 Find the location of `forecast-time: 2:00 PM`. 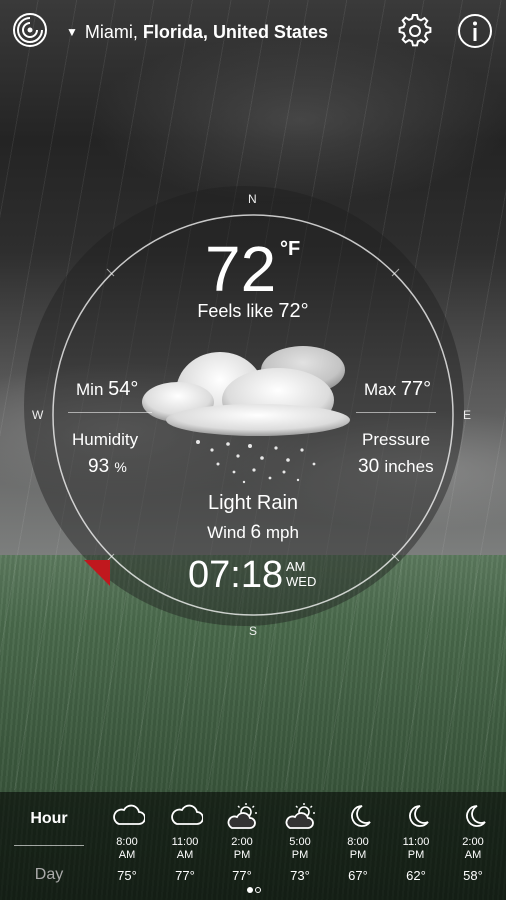

forecast-time: 2:00 PM is located at coordinates (242, 849).